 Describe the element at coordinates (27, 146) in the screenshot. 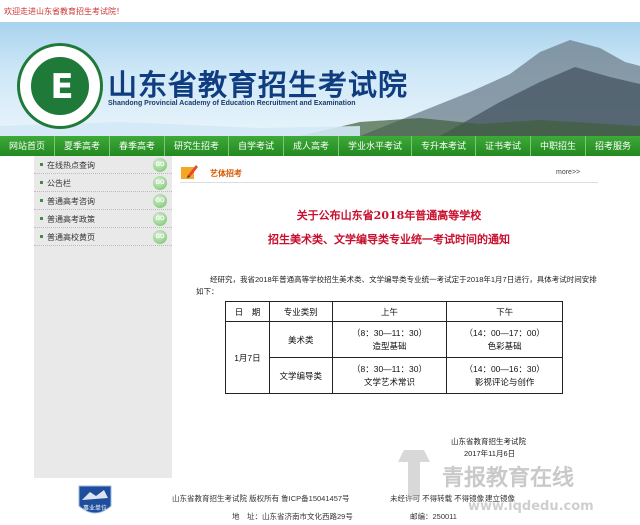

I see `nav-item: 网站首页` at that location.